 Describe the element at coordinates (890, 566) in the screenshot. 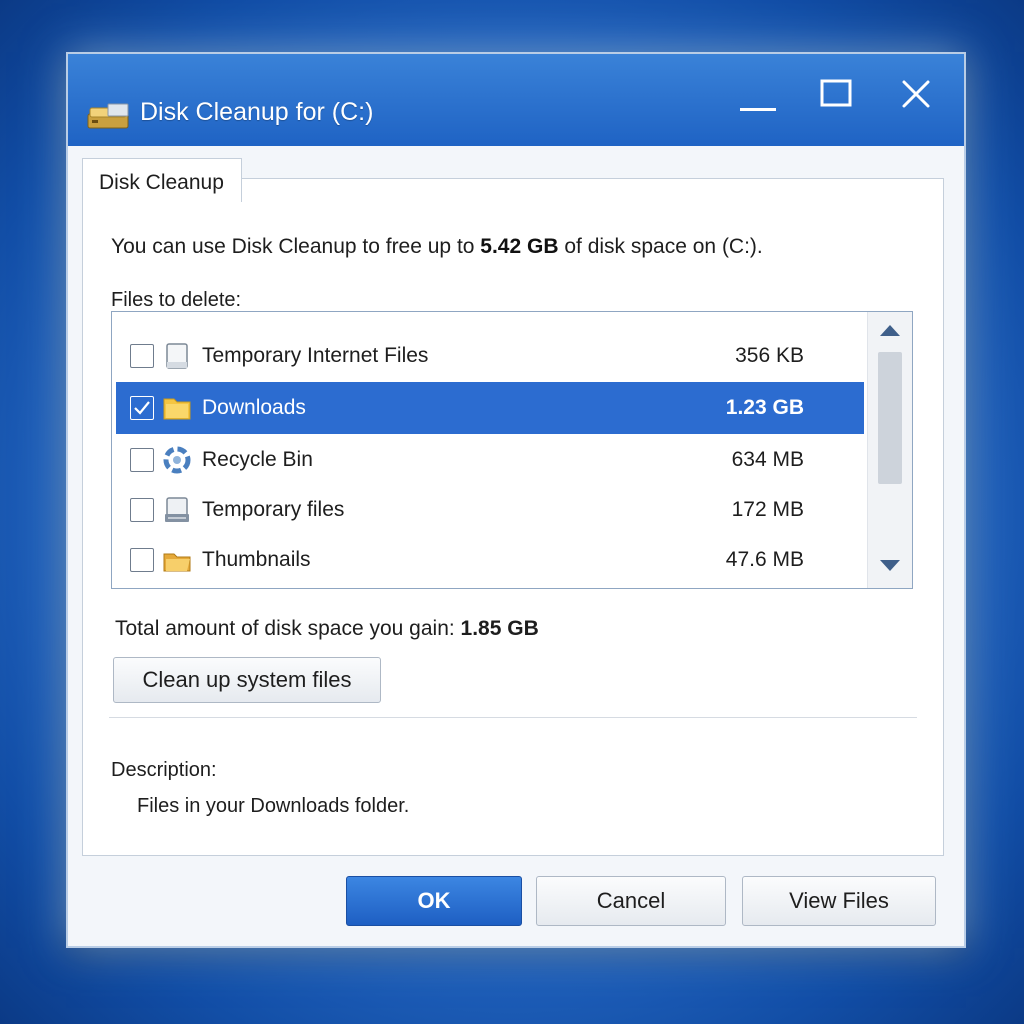

I see `scroll-down-arrow-icon` at that location.